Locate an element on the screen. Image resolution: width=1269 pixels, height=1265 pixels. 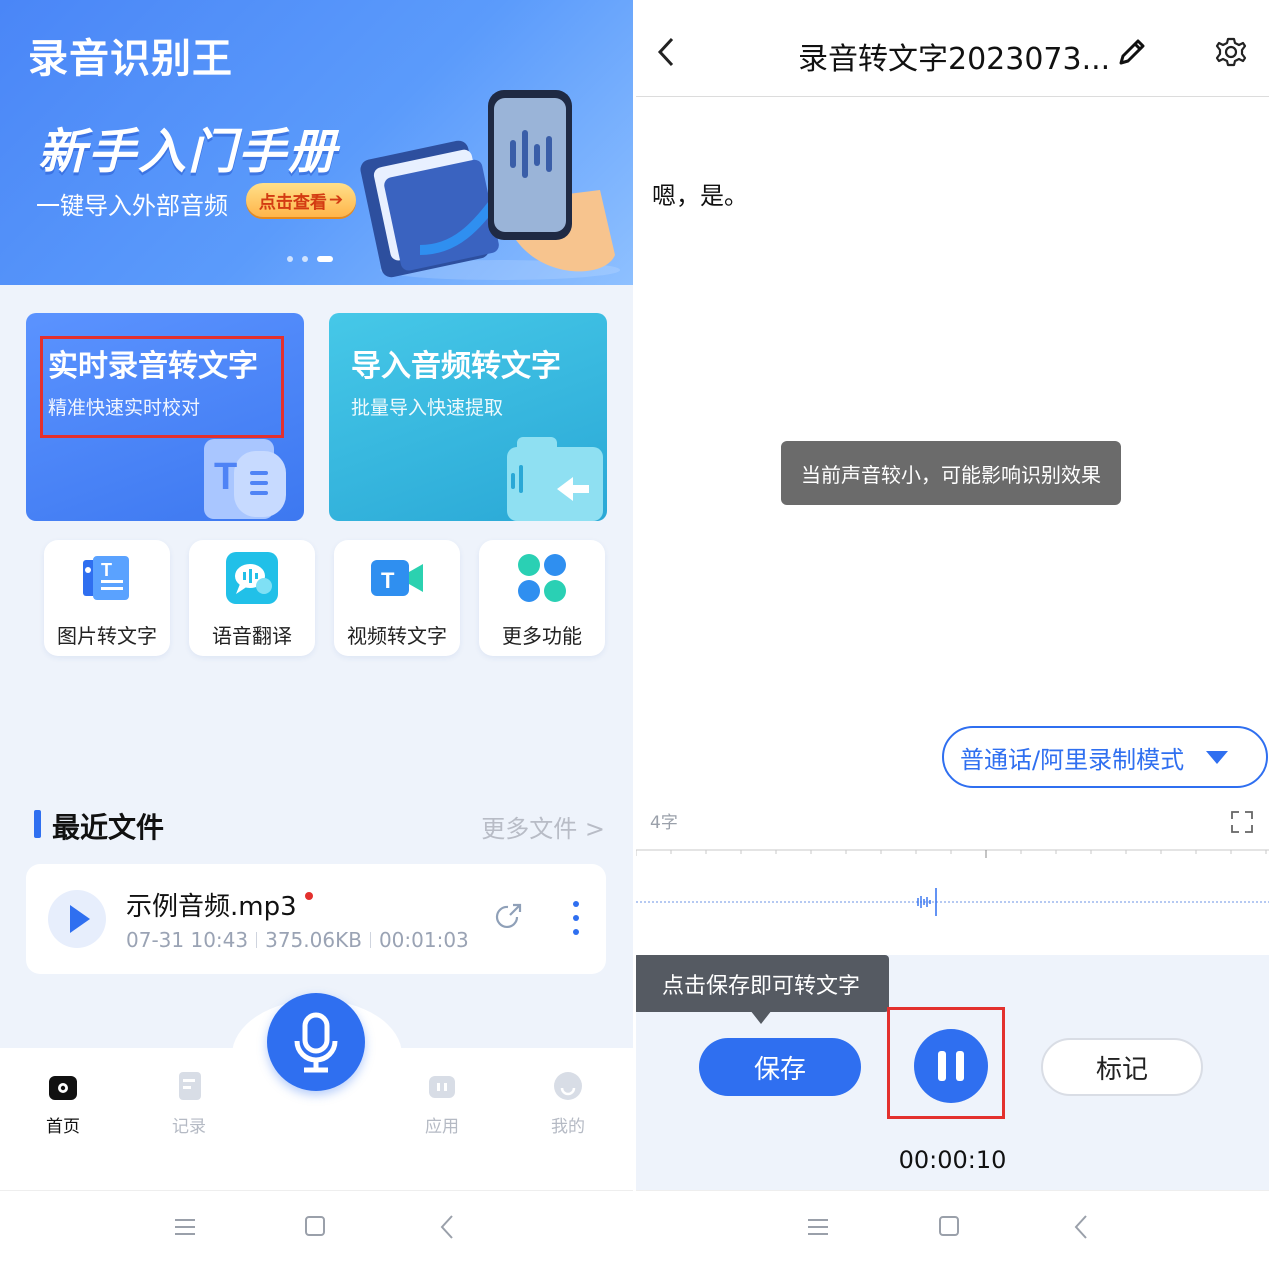
mode-label: 普通话/阿里录制模式 is located at coordinates (1072, 759).